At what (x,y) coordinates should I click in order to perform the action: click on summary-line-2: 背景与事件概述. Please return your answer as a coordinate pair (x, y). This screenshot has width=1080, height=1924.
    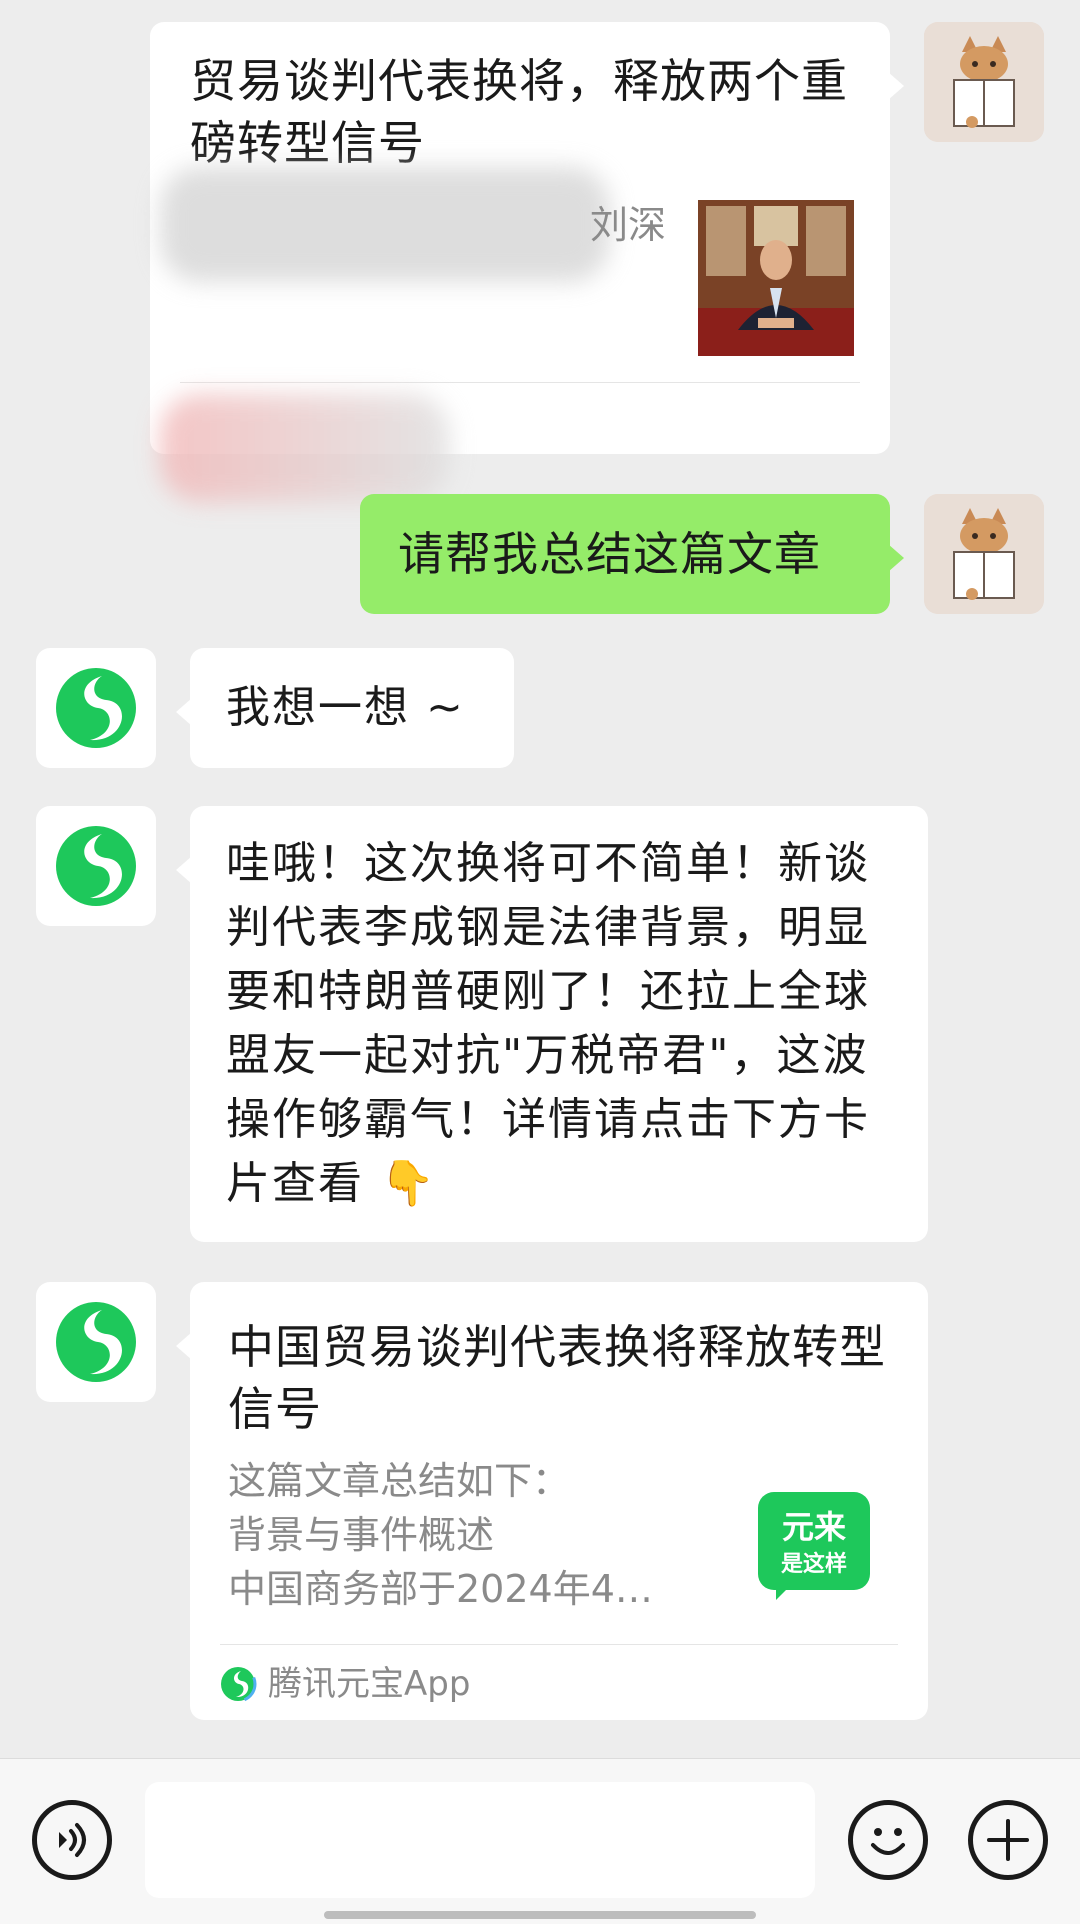
    Looking at the image, I should click on (361, 1535).